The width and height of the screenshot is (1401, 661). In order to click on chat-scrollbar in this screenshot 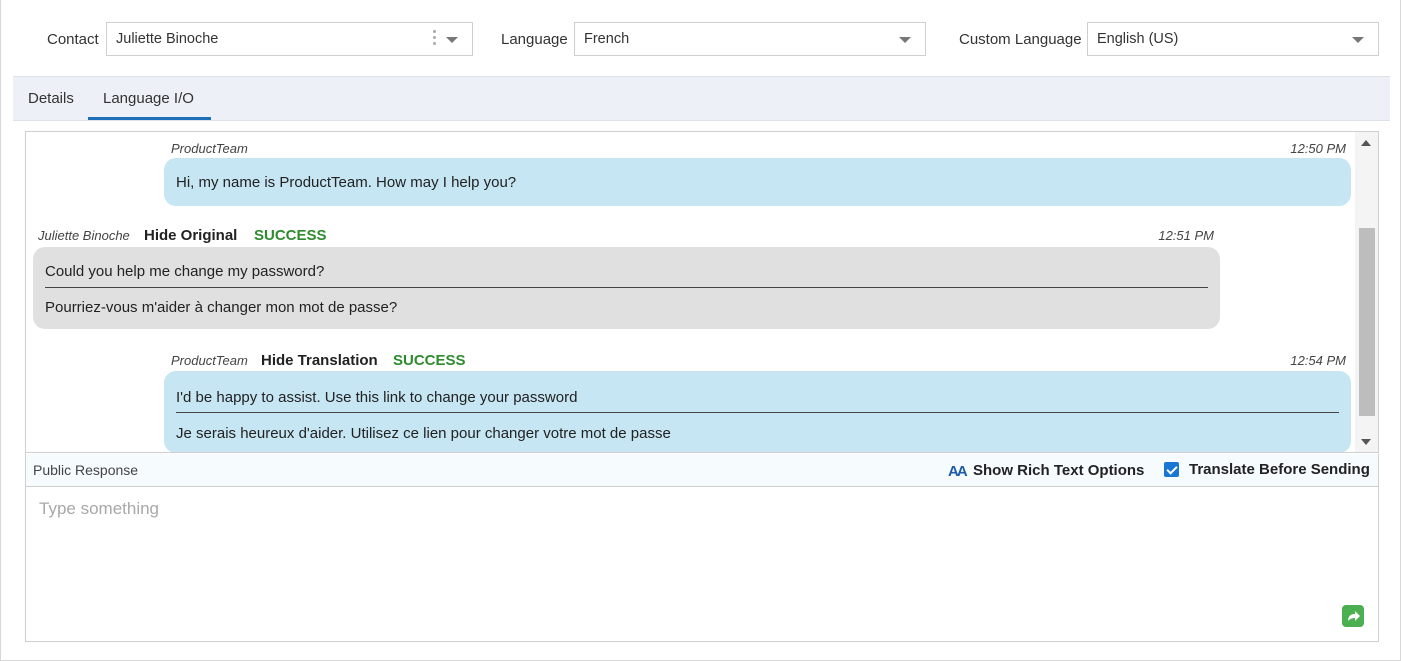, I will do `click(1366, 292)`.